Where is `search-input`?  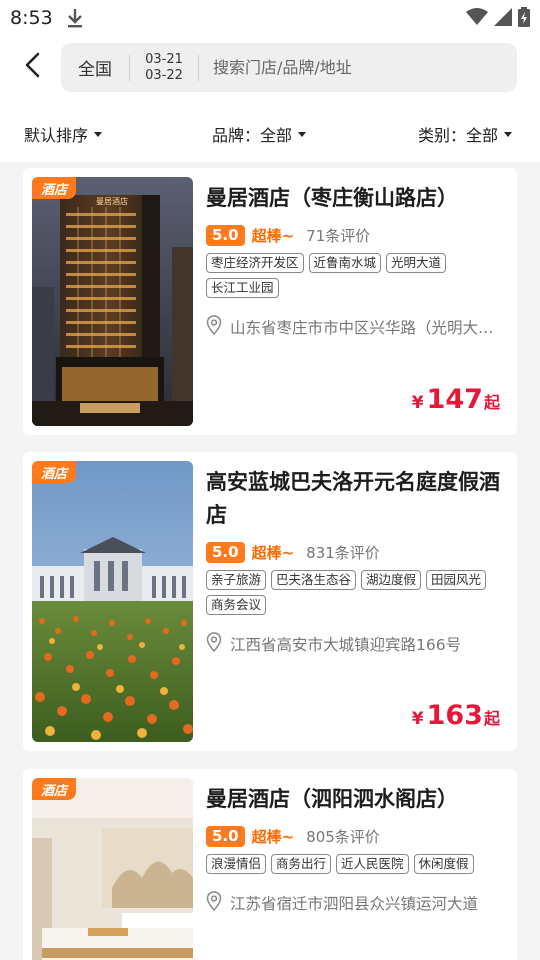
search-input is located at coordinates (353, 67).